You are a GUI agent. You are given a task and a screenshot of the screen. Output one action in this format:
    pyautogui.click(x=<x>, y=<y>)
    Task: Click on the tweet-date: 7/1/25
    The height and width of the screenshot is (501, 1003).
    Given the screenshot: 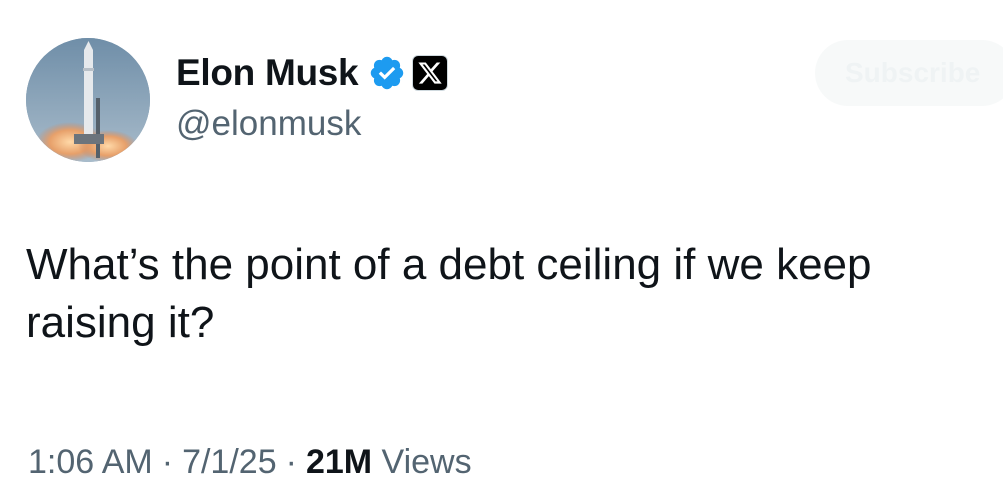 What is the action you would take?
    pyautogui.click(x=229, y=462)
    